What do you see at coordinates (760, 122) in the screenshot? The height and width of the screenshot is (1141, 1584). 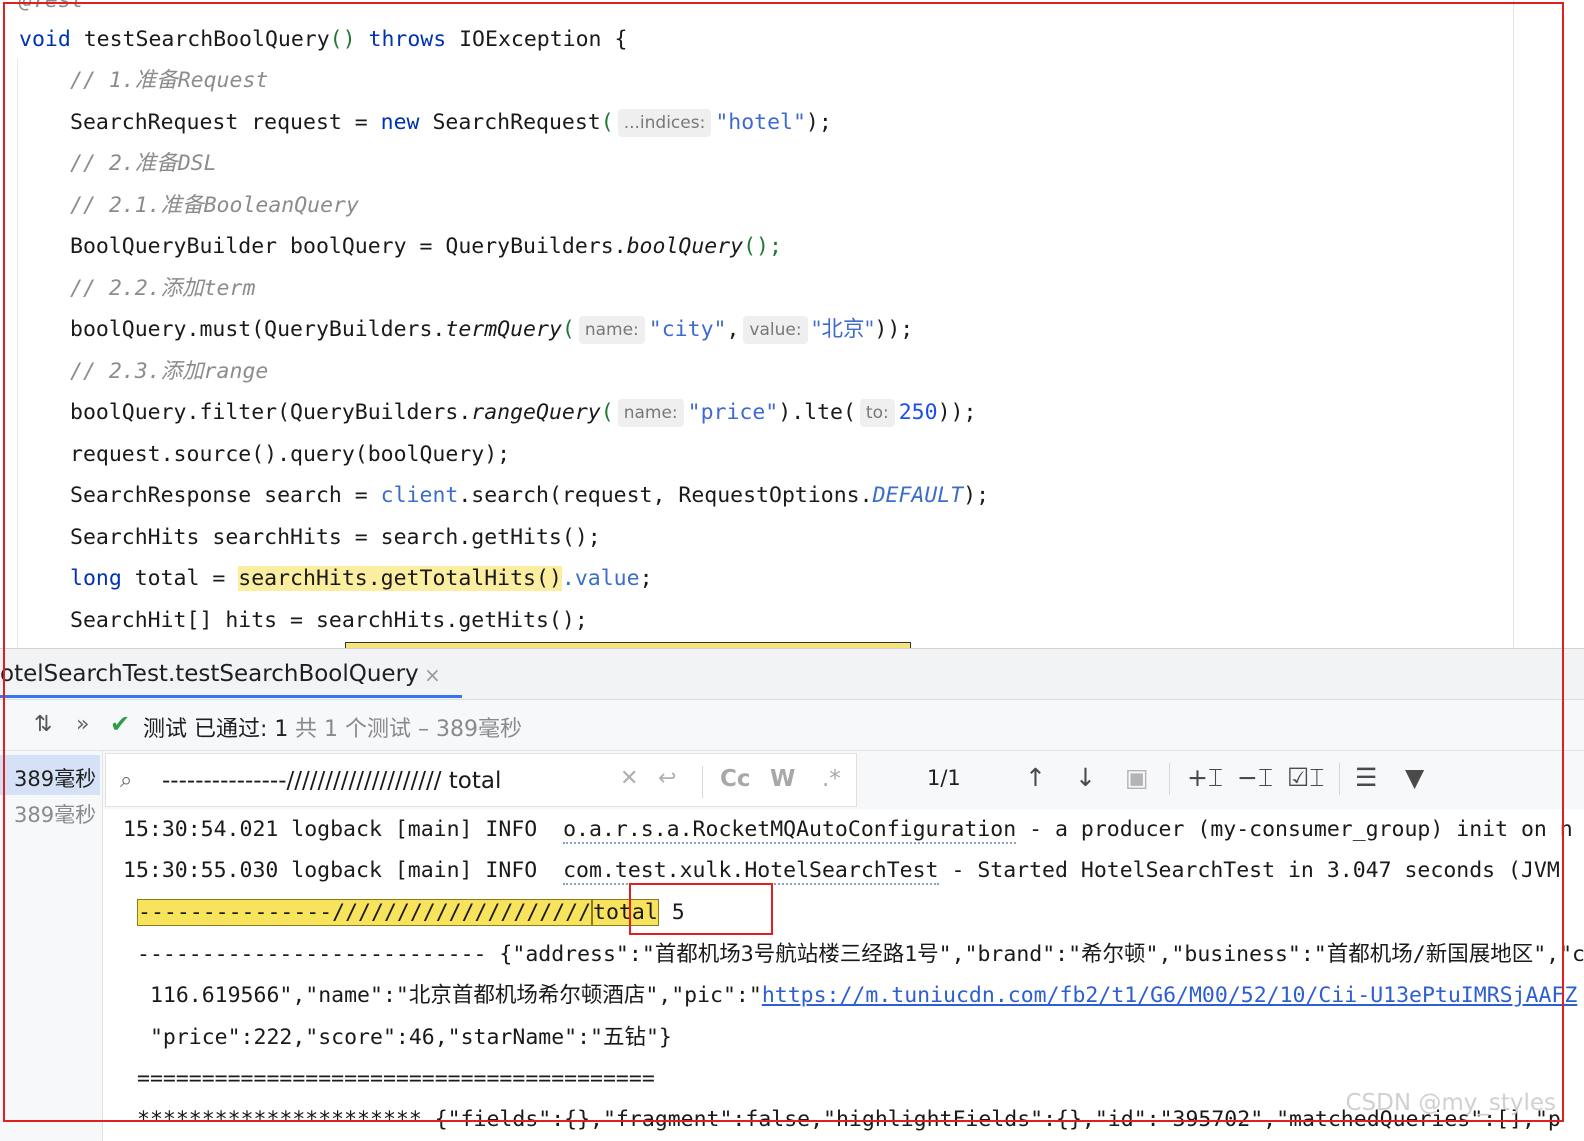 I see `string-literal: "hotel"` at bounding box center [760, 122].